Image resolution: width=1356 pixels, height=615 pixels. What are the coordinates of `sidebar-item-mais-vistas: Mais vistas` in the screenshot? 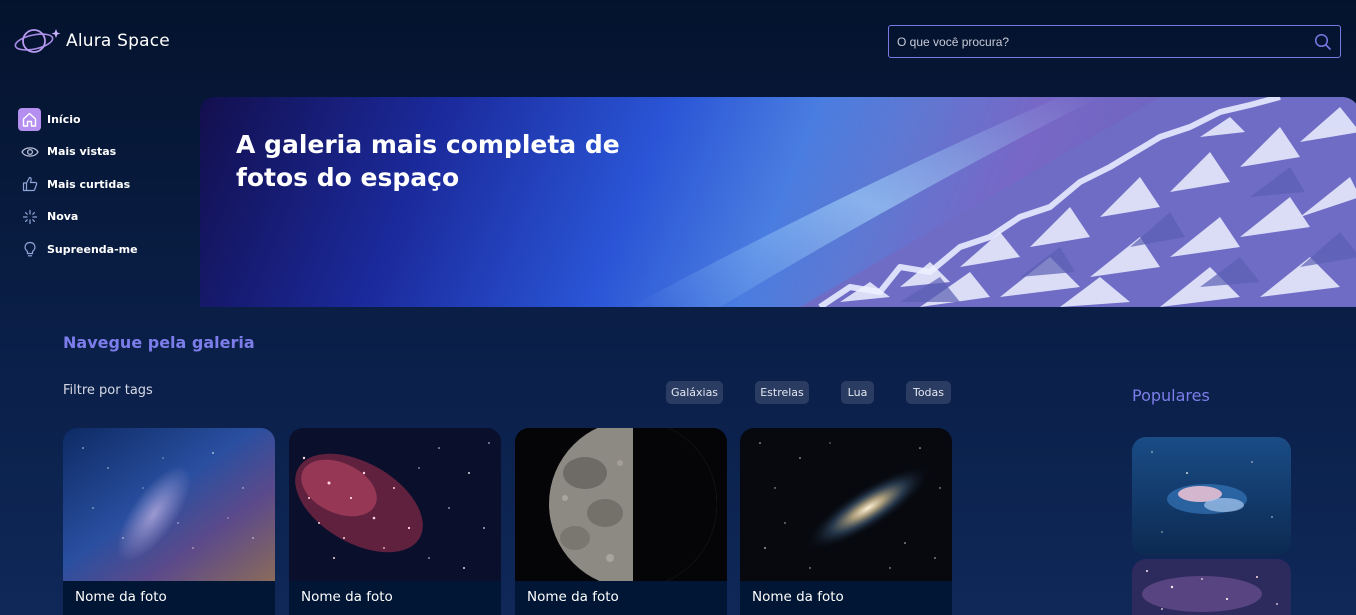 It's located at (103, 152).